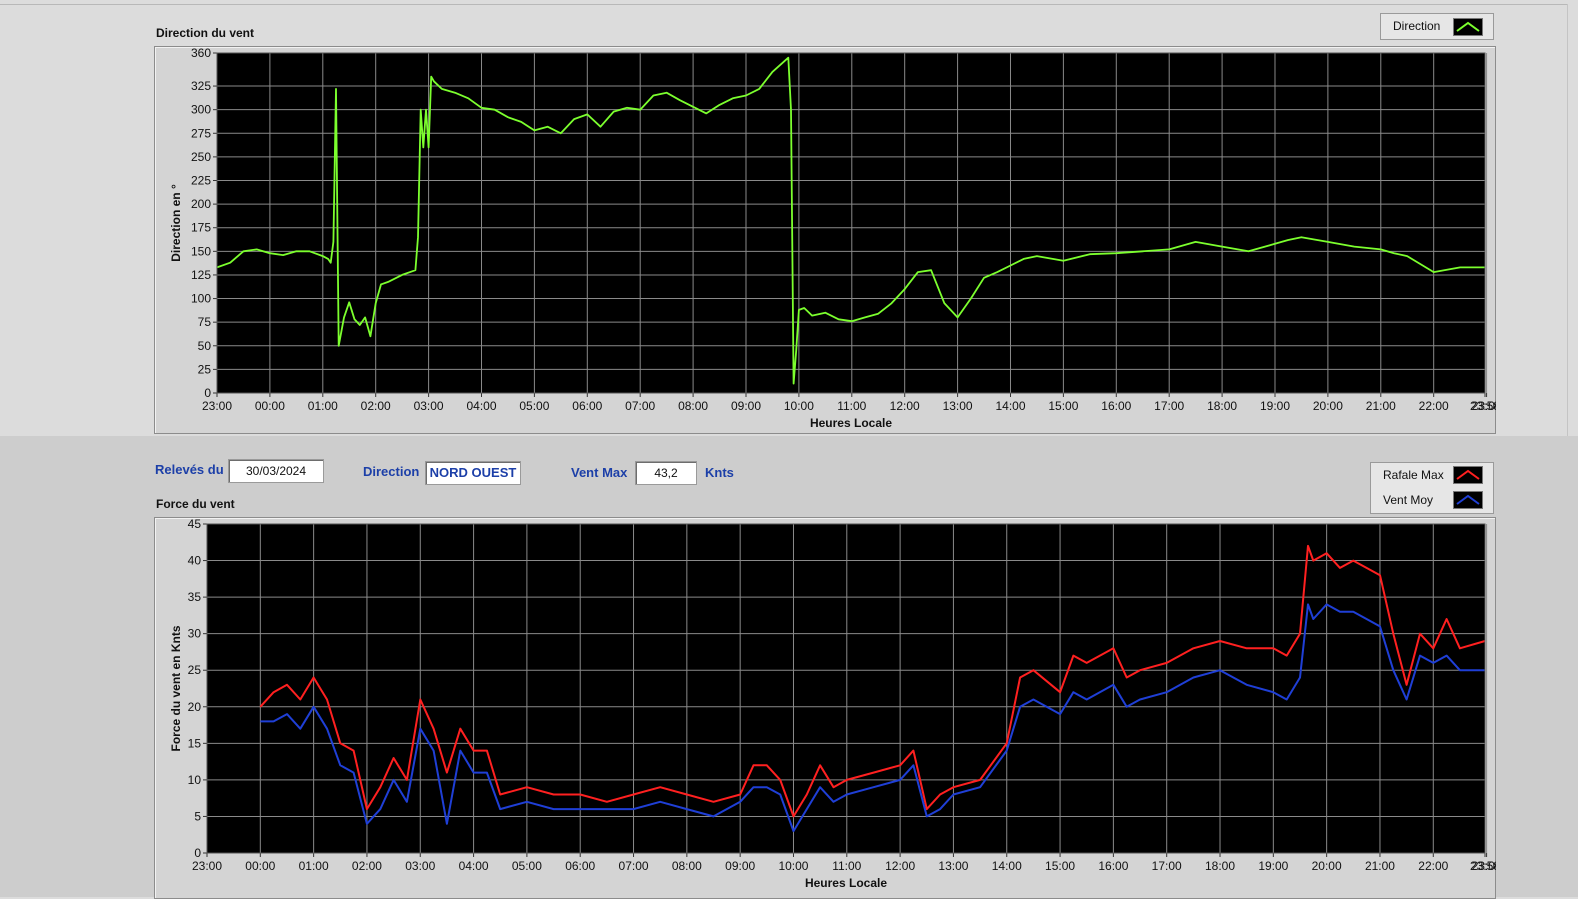 This screenshot has height=899, width=1578. What do you see at coordinates (846, 866) in the screenshot?
I see `force-xtick-label: 11:00` at bounding box center [846, 866].